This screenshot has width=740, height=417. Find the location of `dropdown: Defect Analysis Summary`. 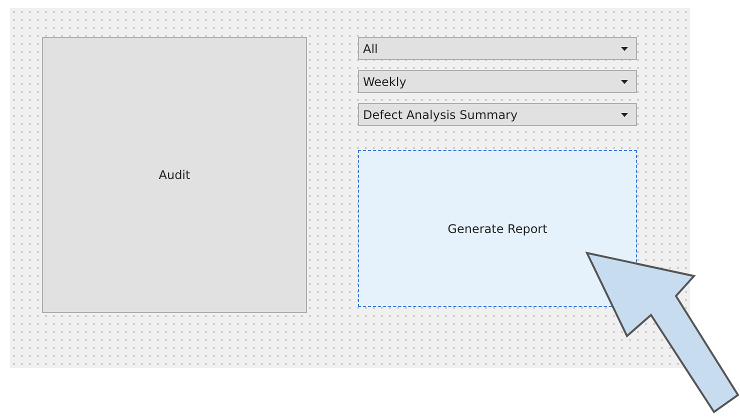

dropdown: Defect Analysis Summary is located at coordinates (497, 114).